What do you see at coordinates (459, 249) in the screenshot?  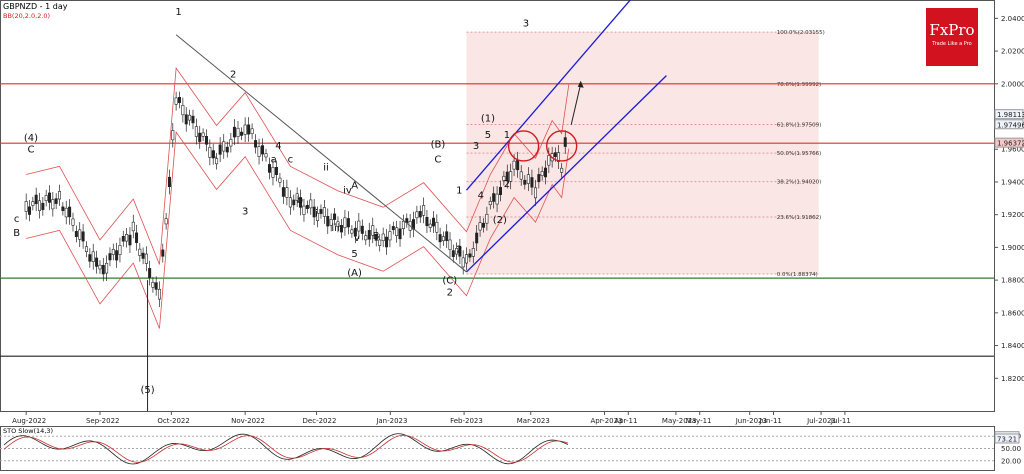 I see `wave-label: 2` at bounding box center [459, 249].